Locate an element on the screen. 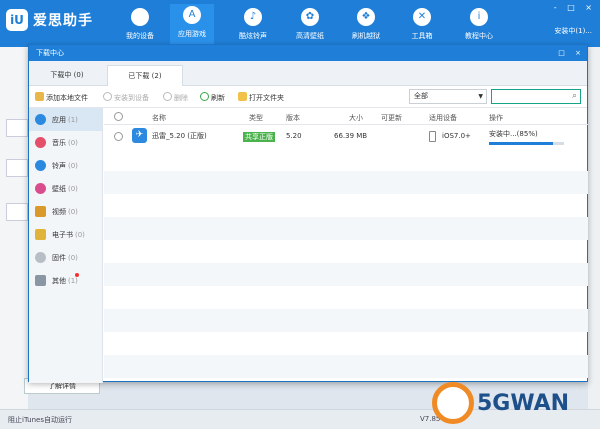 The width and height of the screenshot is (600, 429). watermark-logo: 5GWAN is located at coordinates (512, 403).